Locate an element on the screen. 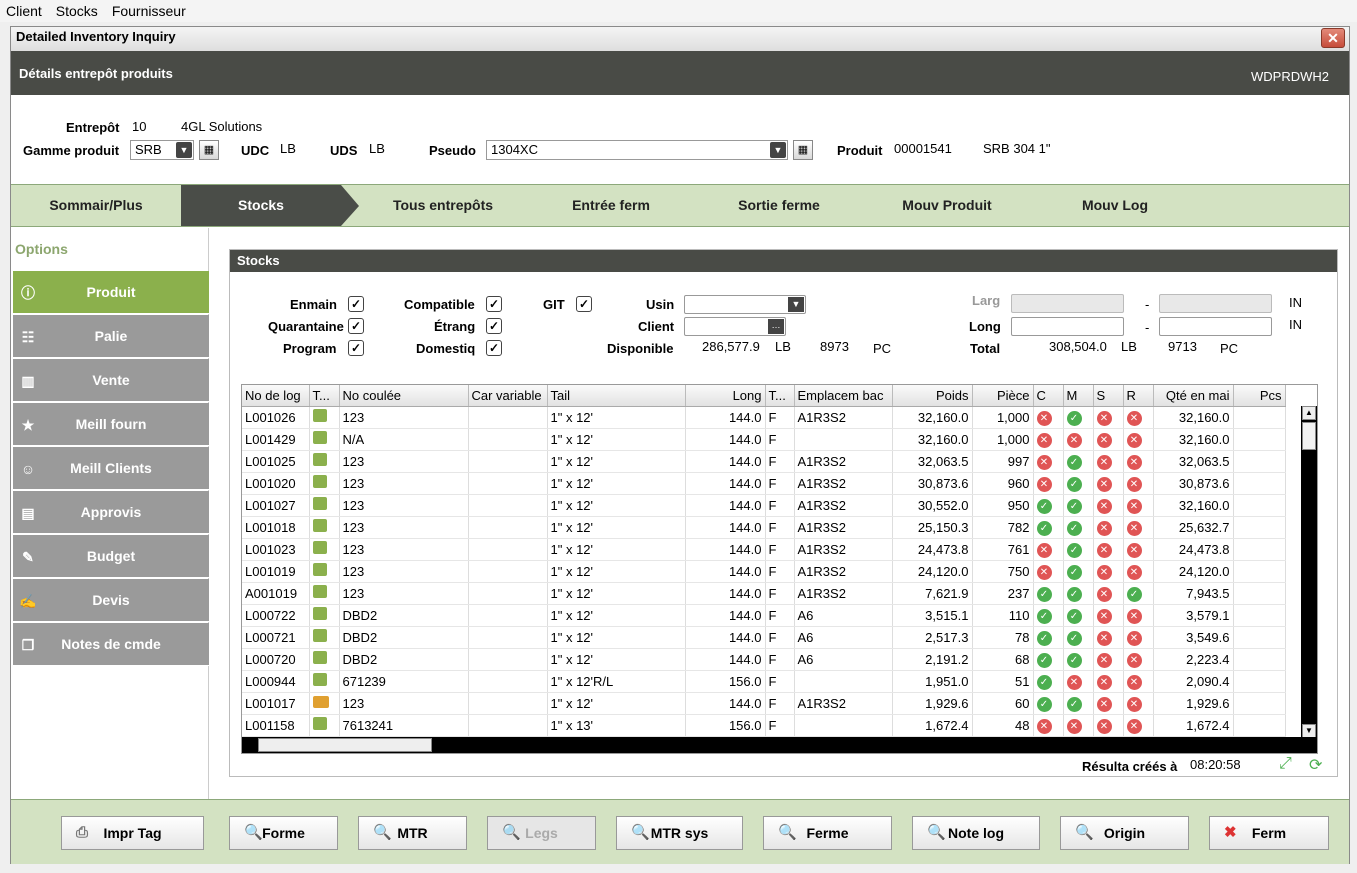 The image size is (1357, 873). etrang-checkbox: ✓ is located at coordinates (494, 326).